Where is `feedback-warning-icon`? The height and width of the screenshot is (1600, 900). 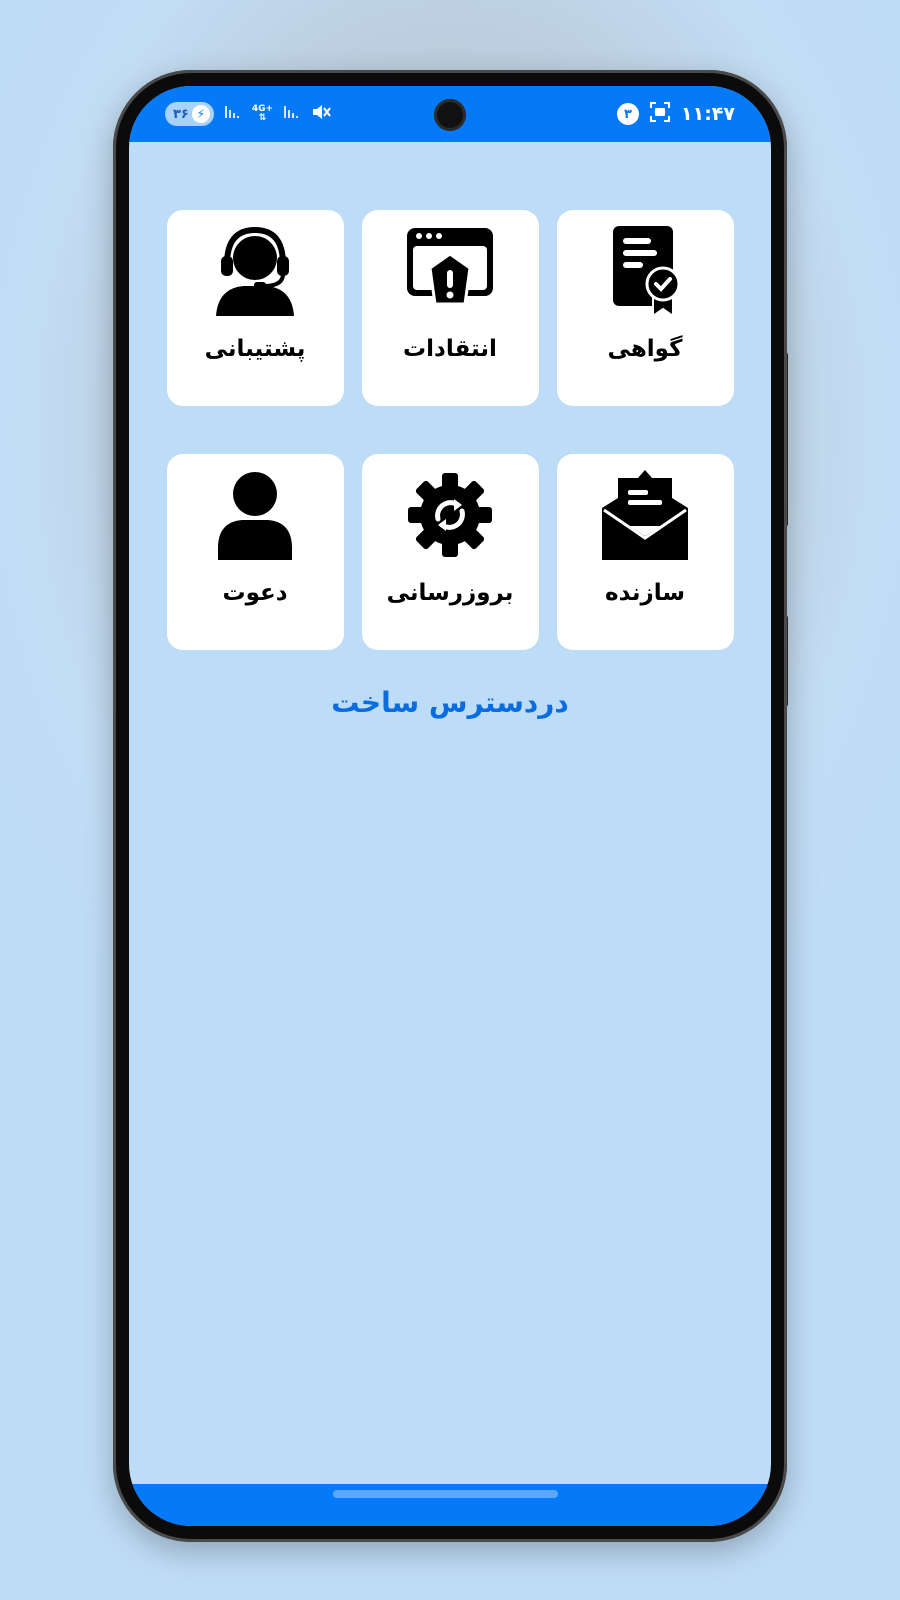
feedback-warning-icon is located at coordinates (450, 271).